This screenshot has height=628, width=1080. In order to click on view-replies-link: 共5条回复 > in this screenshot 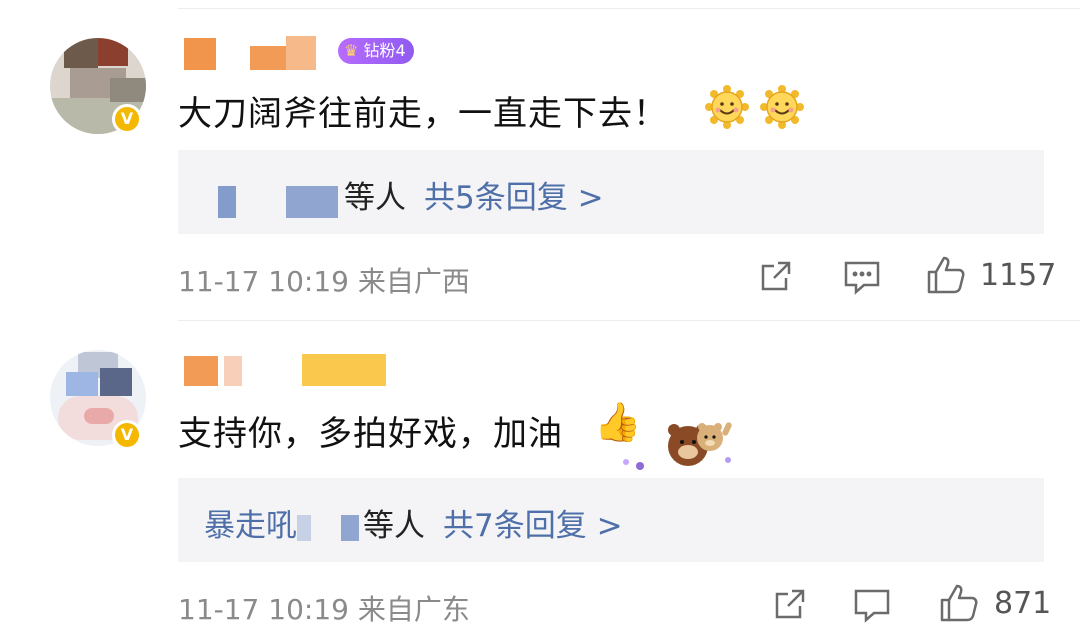, I will do `click(514, 198)`.